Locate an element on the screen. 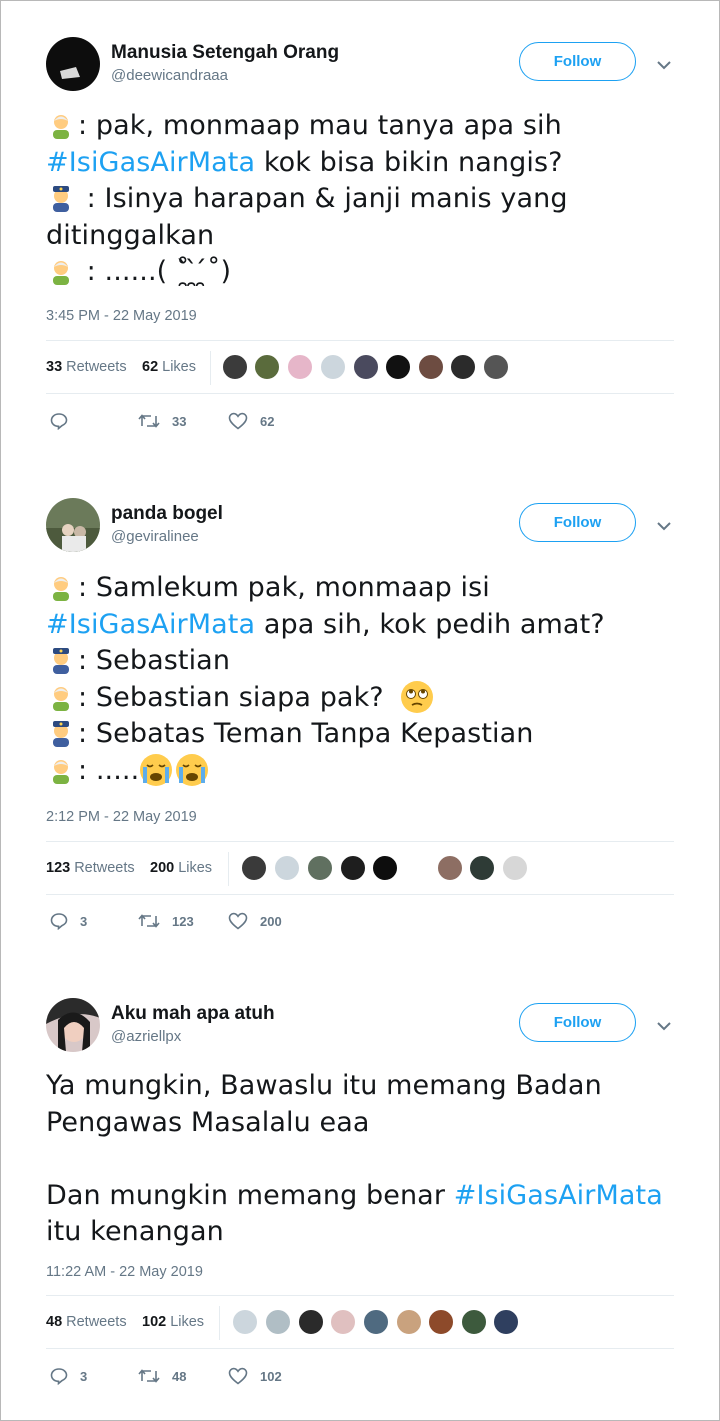  tweet-stats: 33 Retweets 62 Likes is located at coordinates (360, 367).